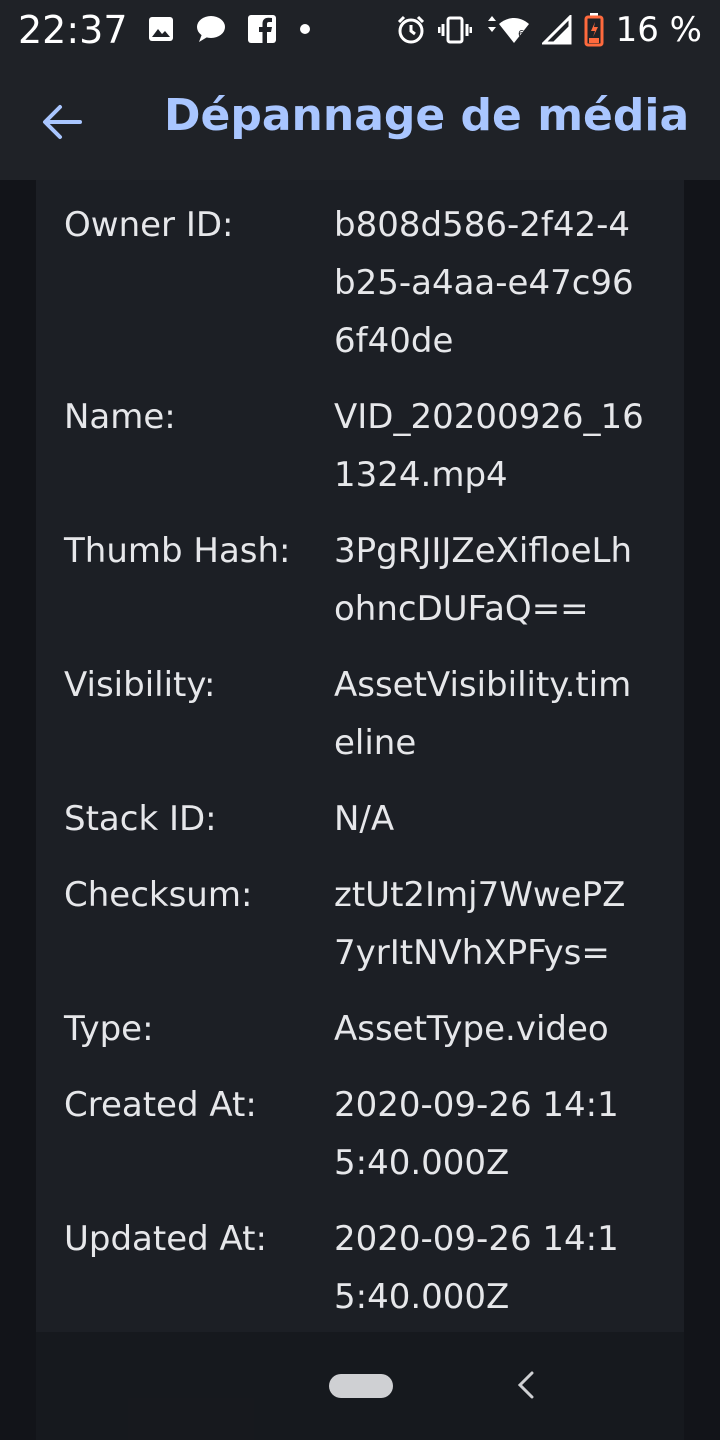 This screenshot has height=1440, width=720. What do you see at coordinates (658, 30) in the screenshot?
I see `battery-percentage: 16 %` at bounding box center [658, 30].